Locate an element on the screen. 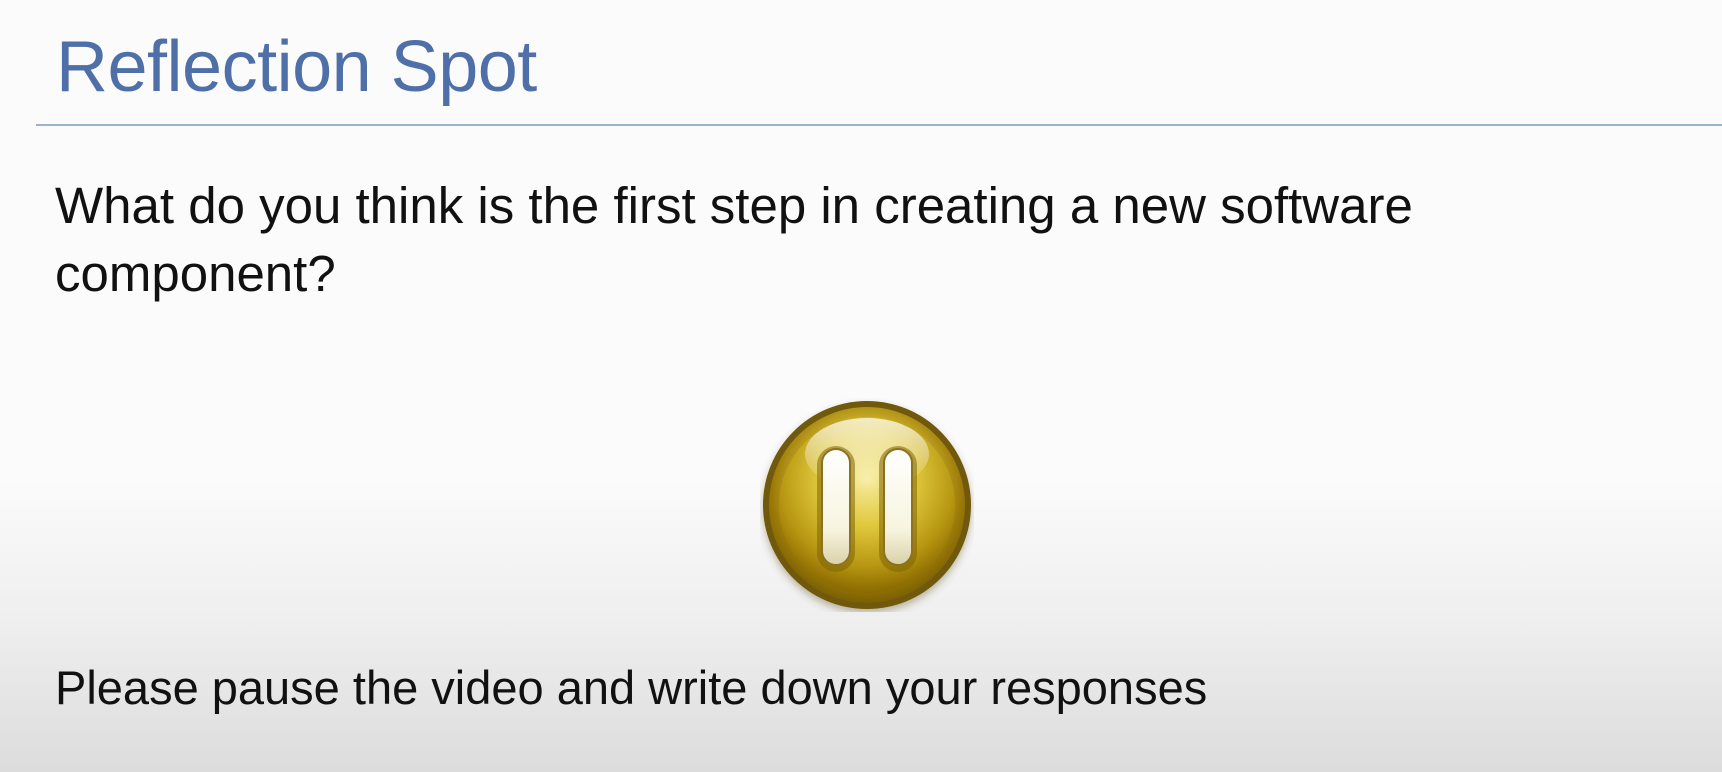 This screenshot has height=772, width=1722. pause-icon is located at coordinates (867, 505).